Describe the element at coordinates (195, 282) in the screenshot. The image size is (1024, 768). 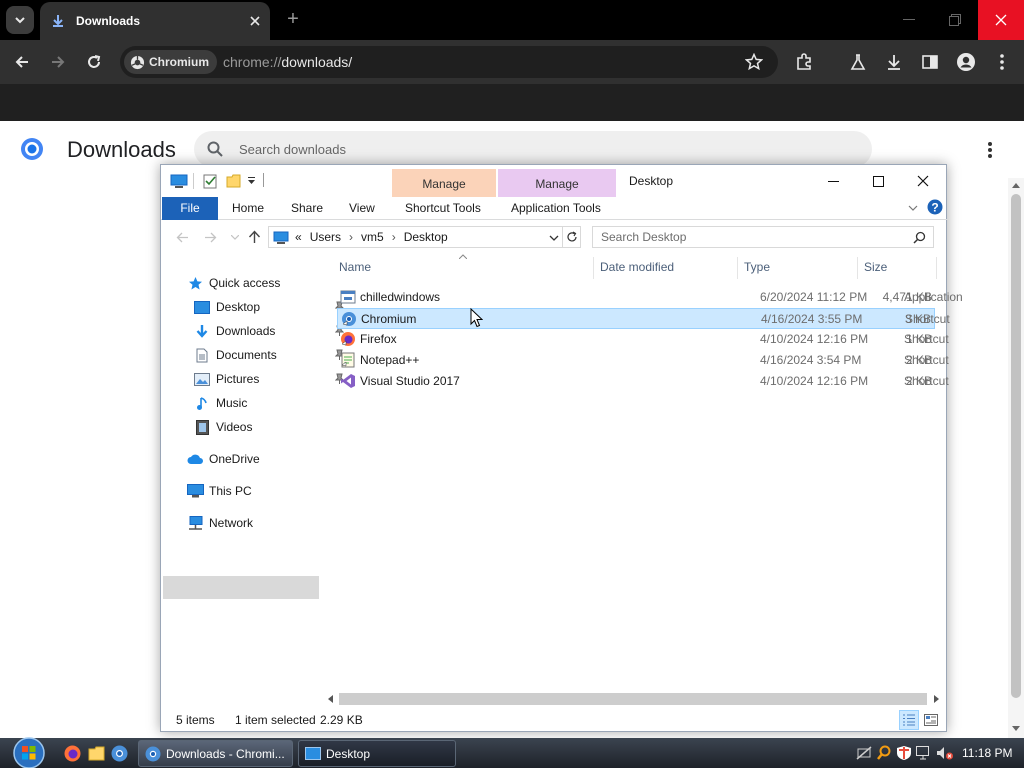
I see `star-icon` at that location.